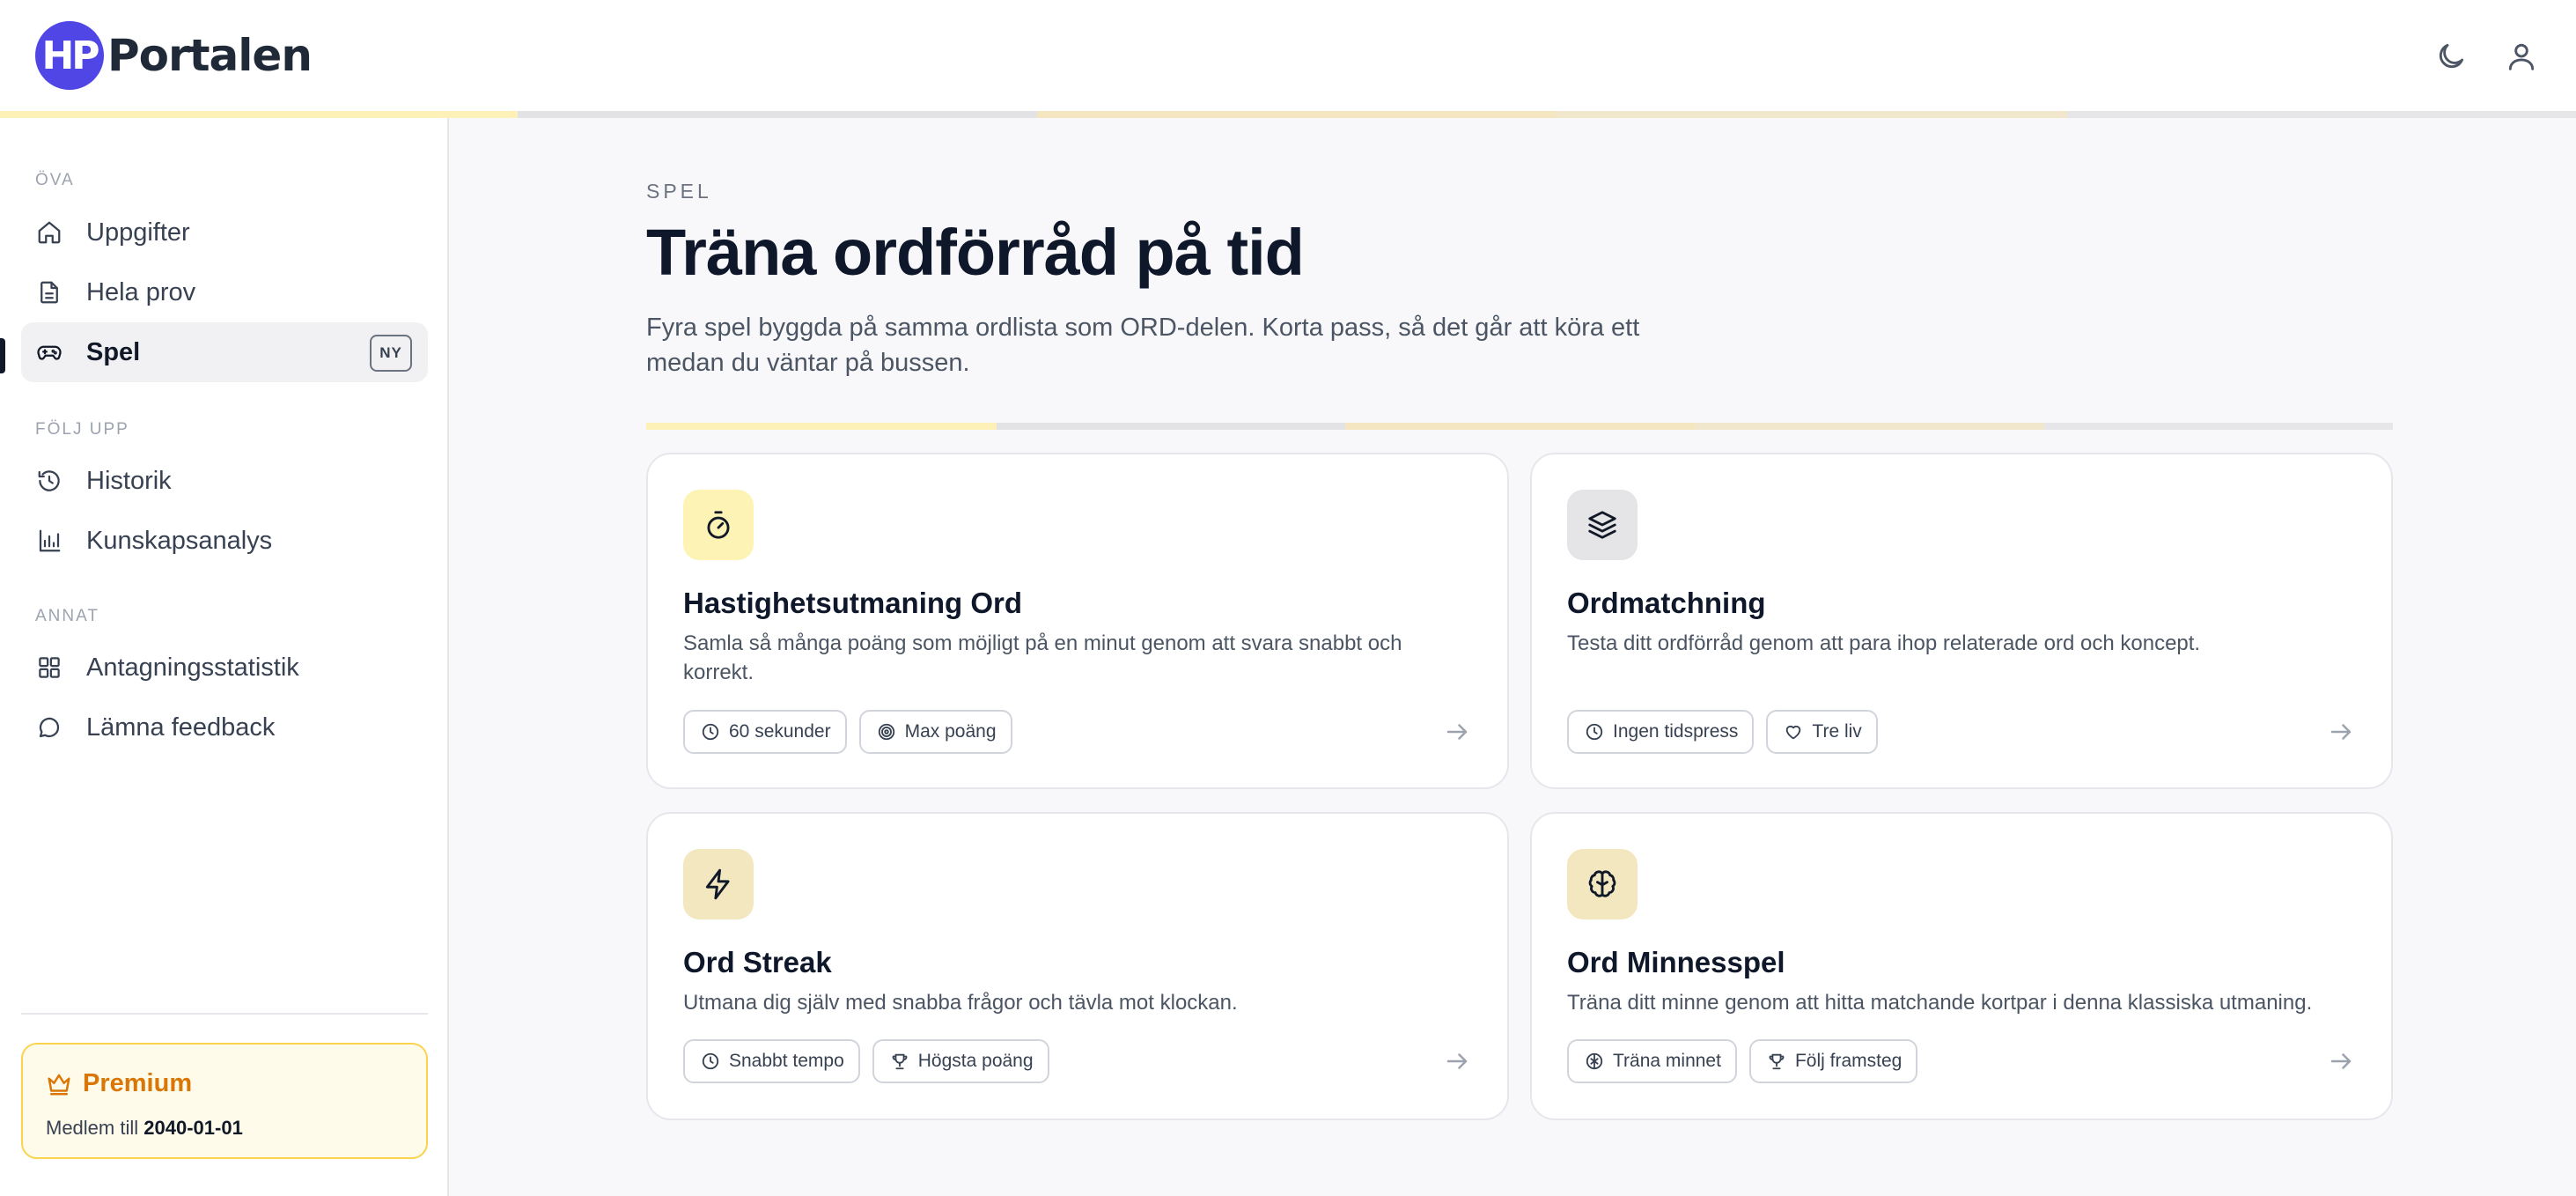 This screenshot has height=1196, width=2576. I want to click on sidebar-item-lamna-feedback: Lämna feedback, so click(225, 727).